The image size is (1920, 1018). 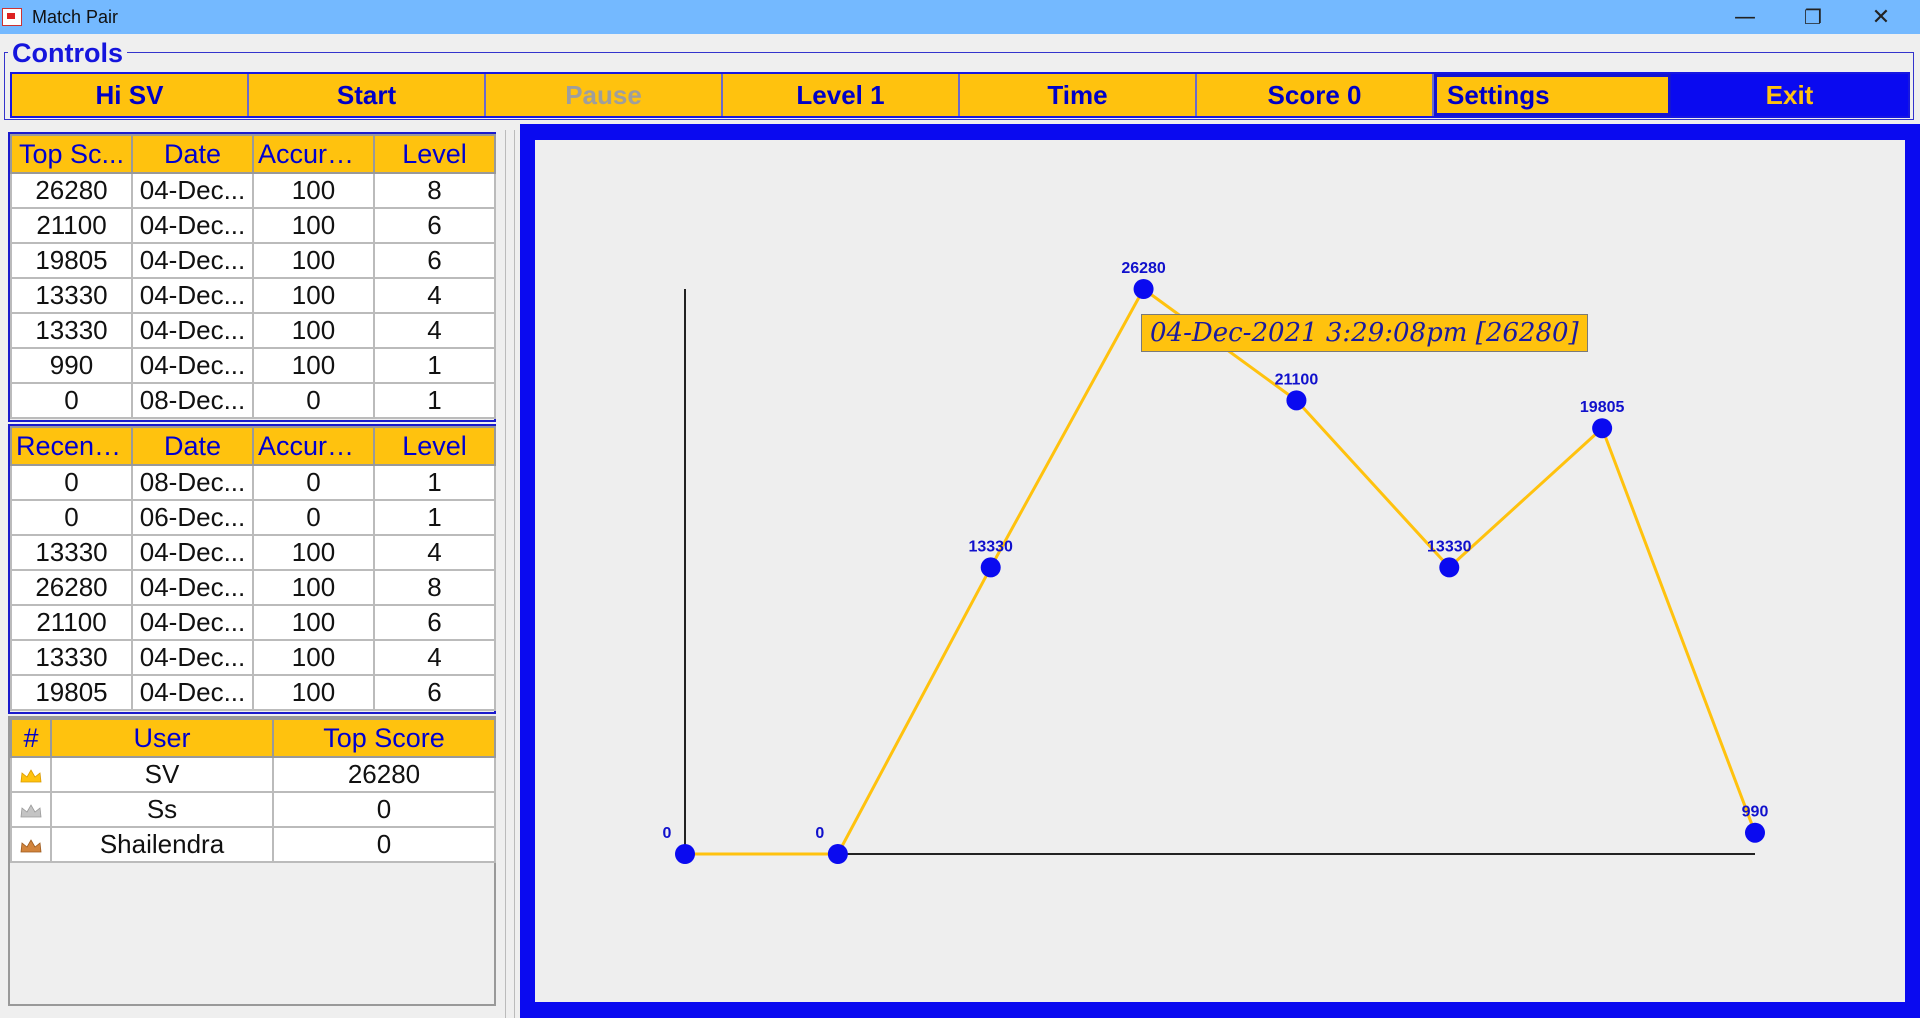 What do you see at coordinates (1789, 95) in the screenshot?
I see `exit-button: Exit` at bounding box center [1789, 95].